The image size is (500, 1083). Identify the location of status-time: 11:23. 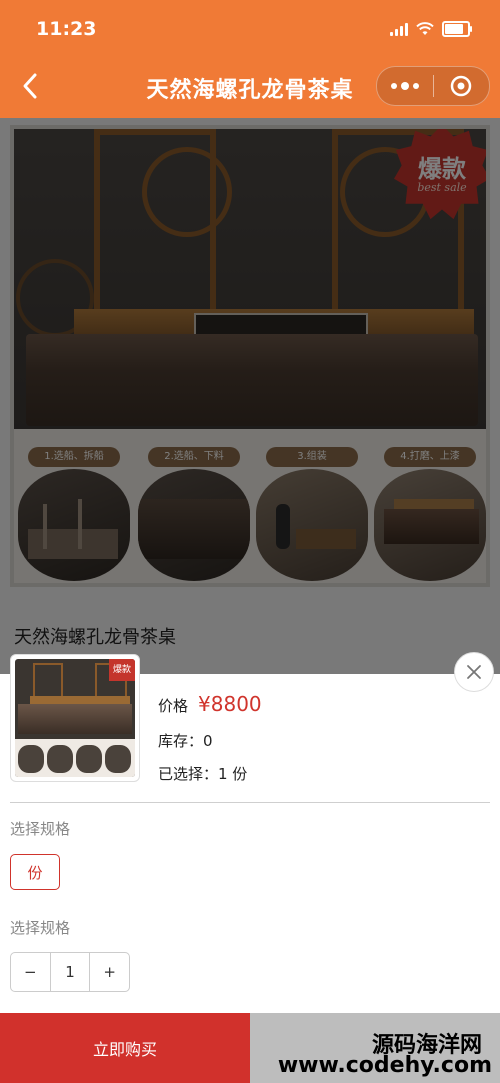
(66, 29).